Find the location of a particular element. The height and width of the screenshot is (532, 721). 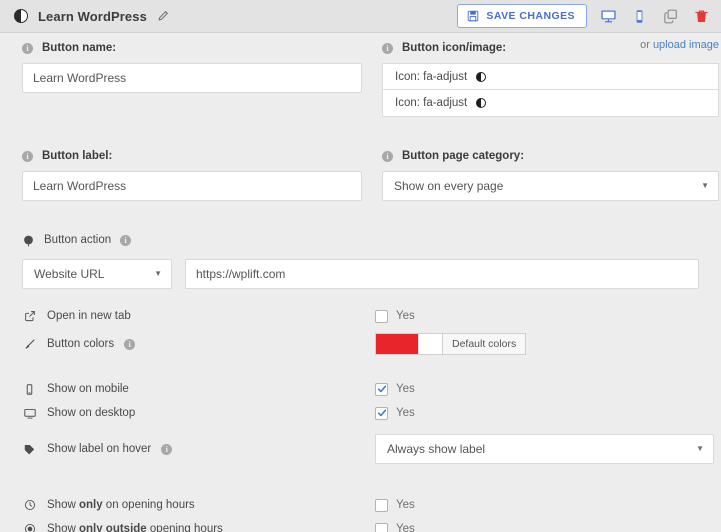

trash-icon is located at coordinates (701, 16).